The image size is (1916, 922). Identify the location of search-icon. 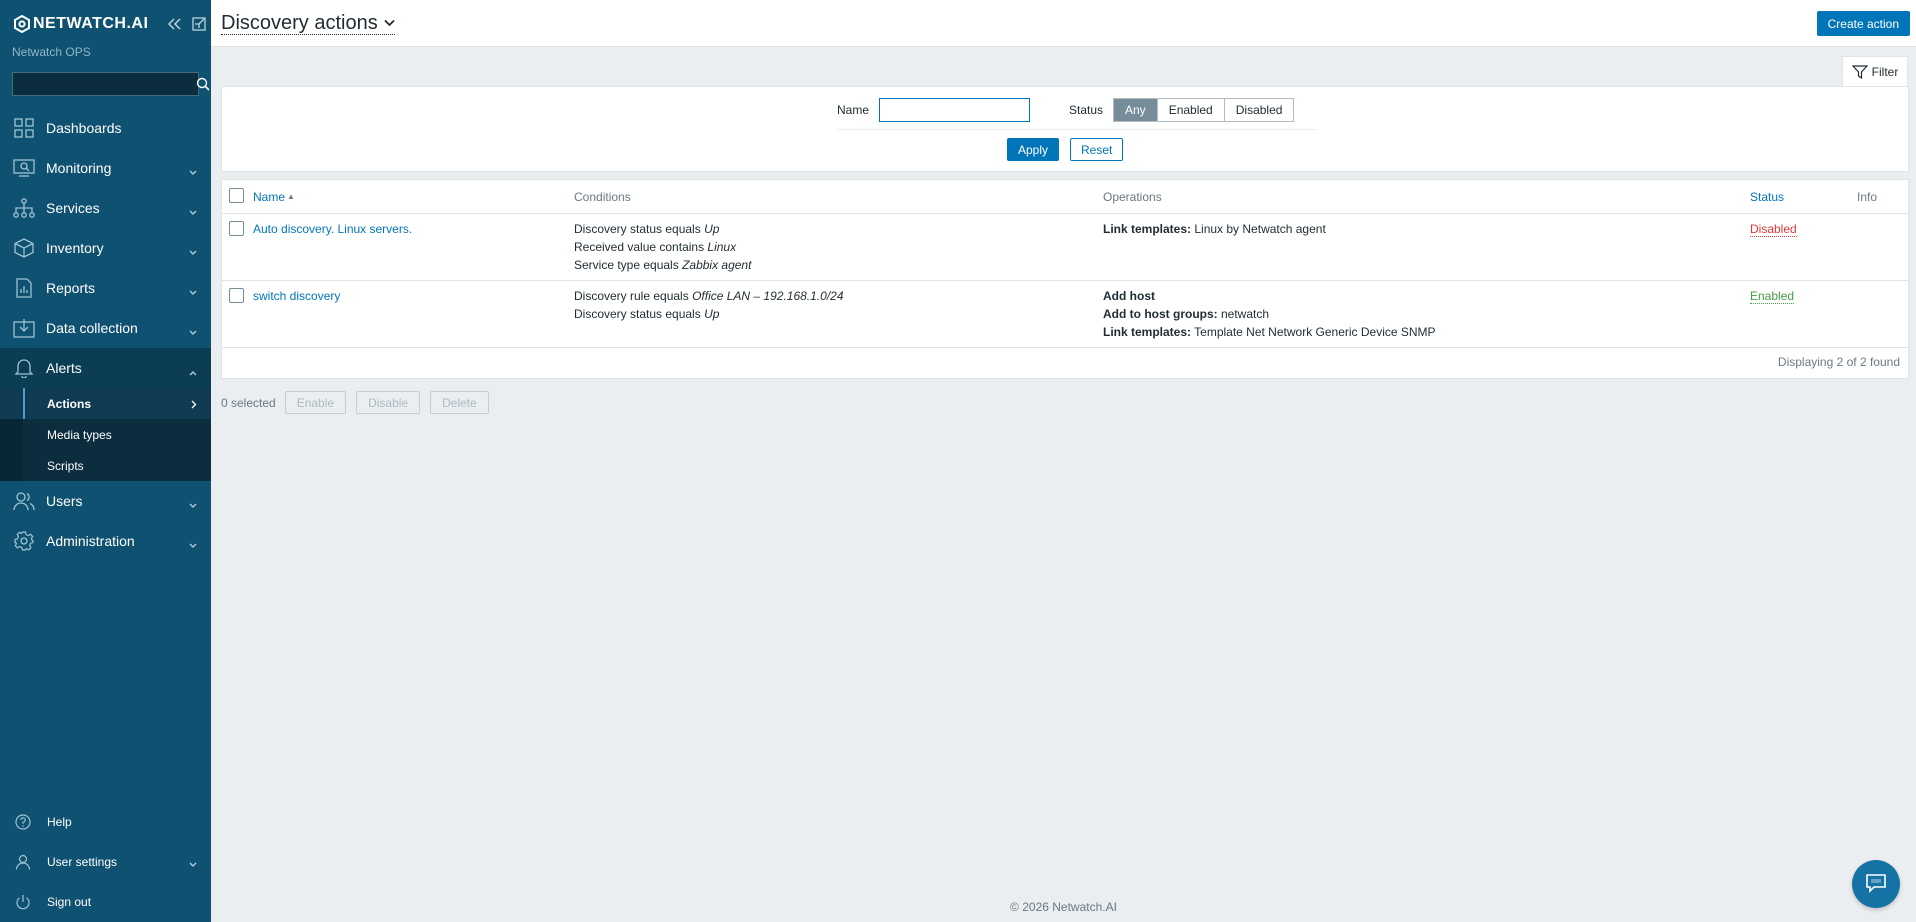
(203, 84).